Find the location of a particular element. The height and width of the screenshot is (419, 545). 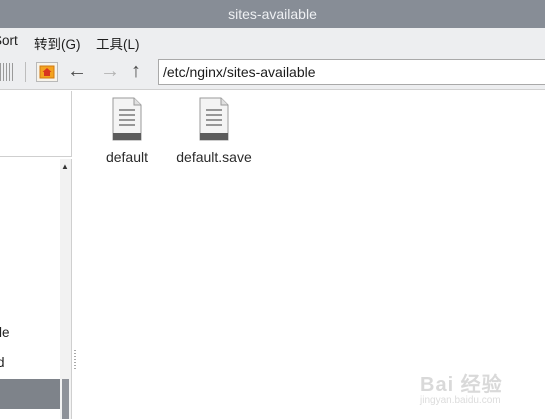

side-pane: le d ▲ is located at coordinates (37, 255).